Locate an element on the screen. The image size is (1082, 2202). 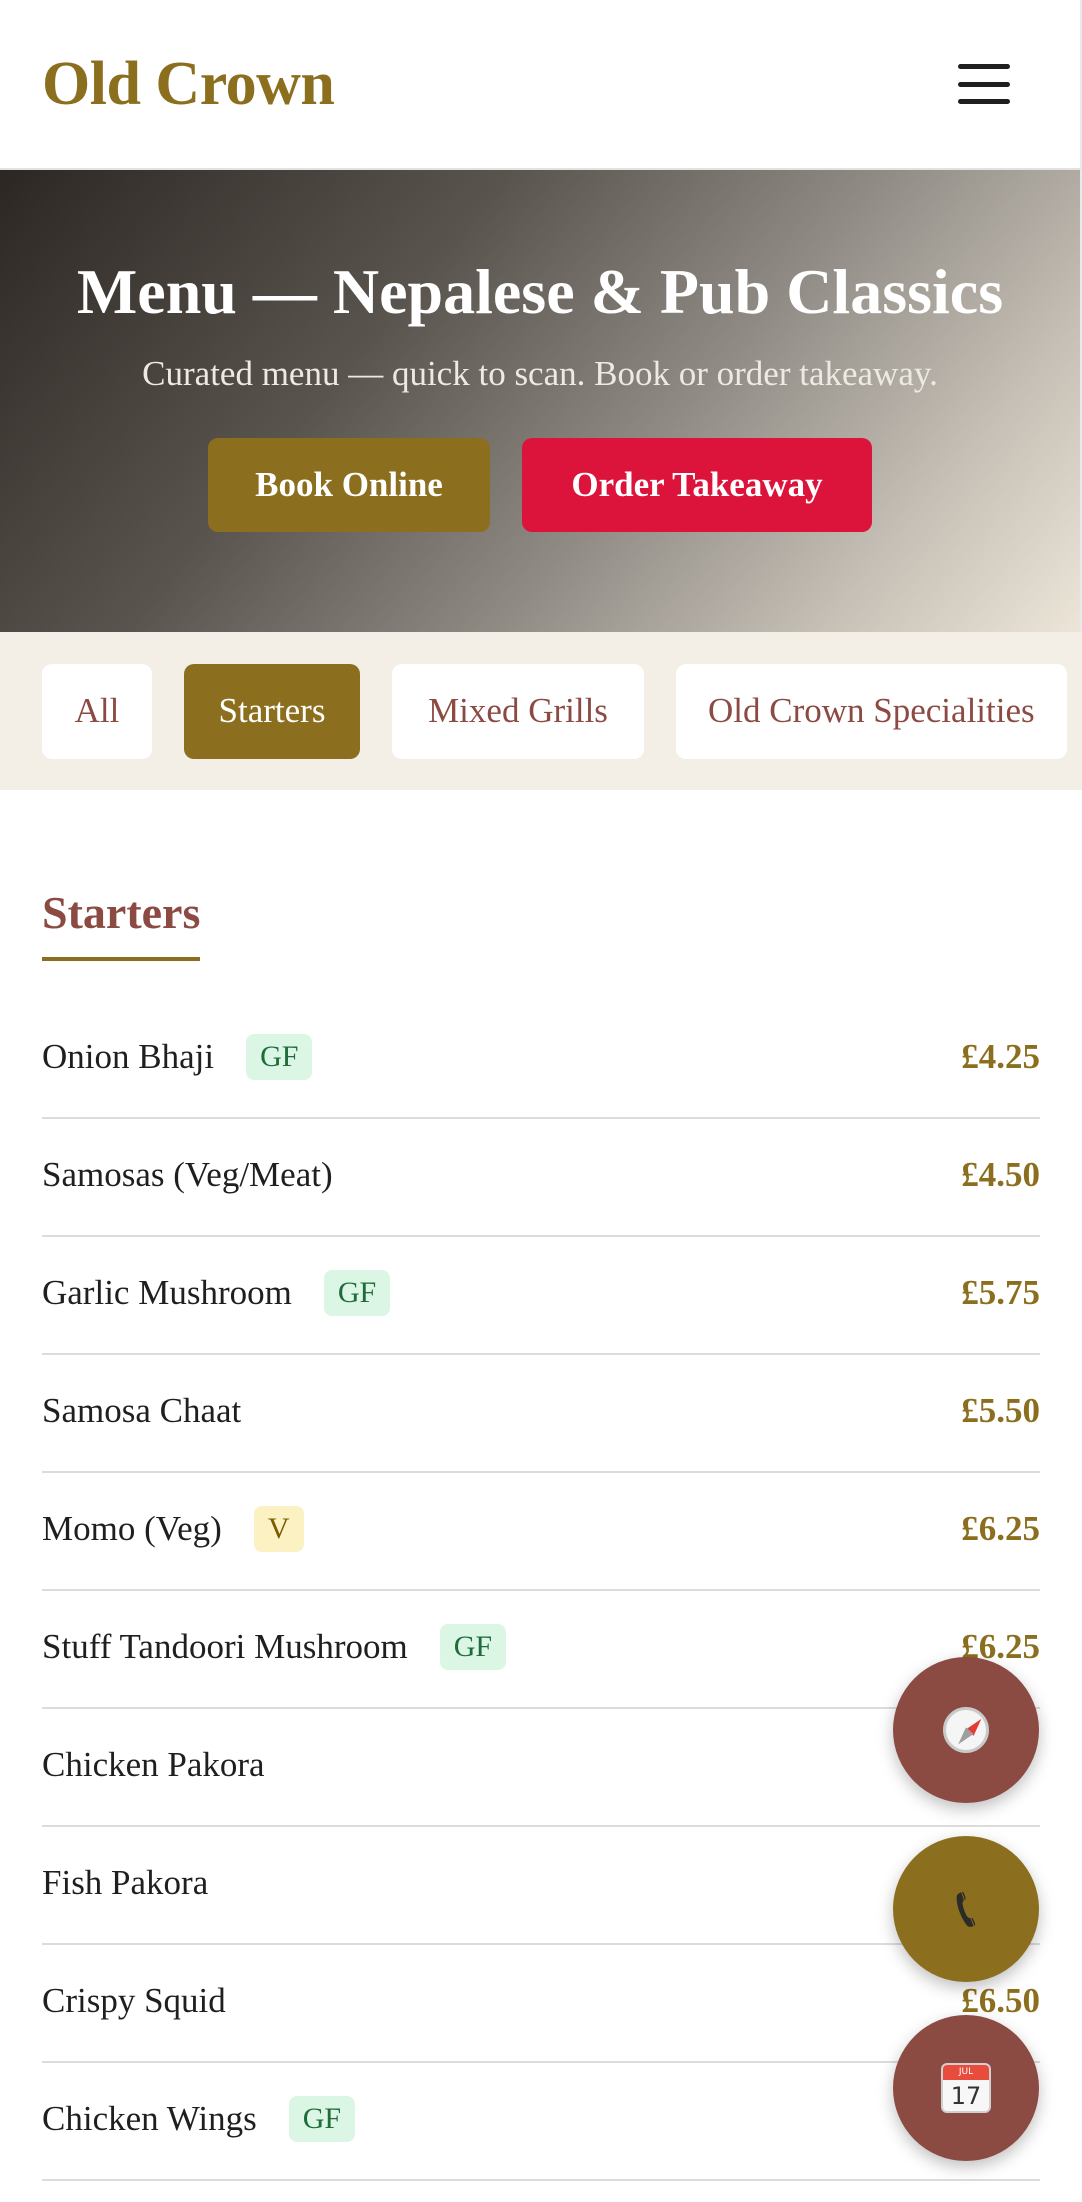
menu-item-name: Crispy Squid is located at coordinates (134, 2000).